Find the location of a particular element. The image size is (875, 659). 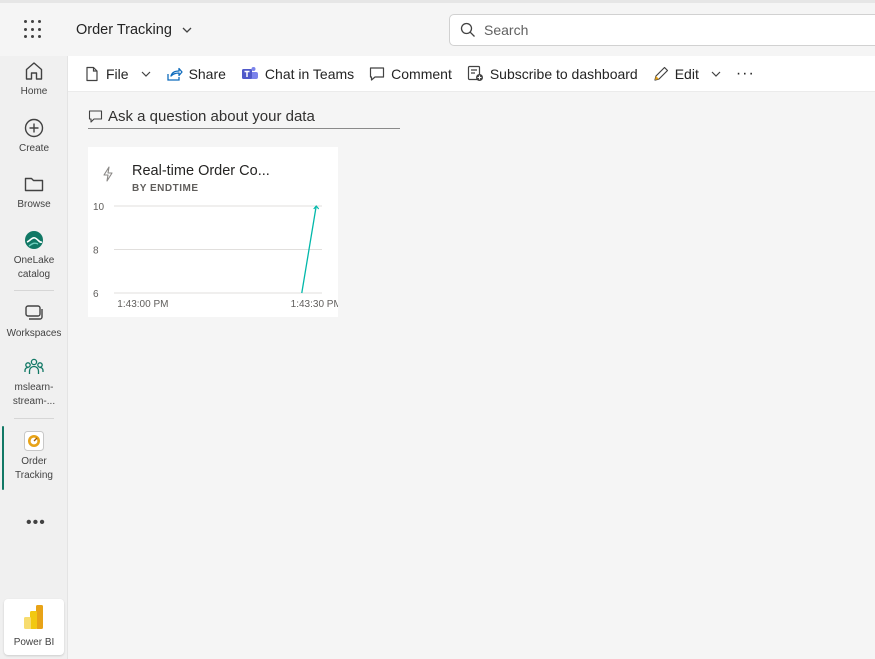

nav-home: Home is located at coordinates (34, 79).